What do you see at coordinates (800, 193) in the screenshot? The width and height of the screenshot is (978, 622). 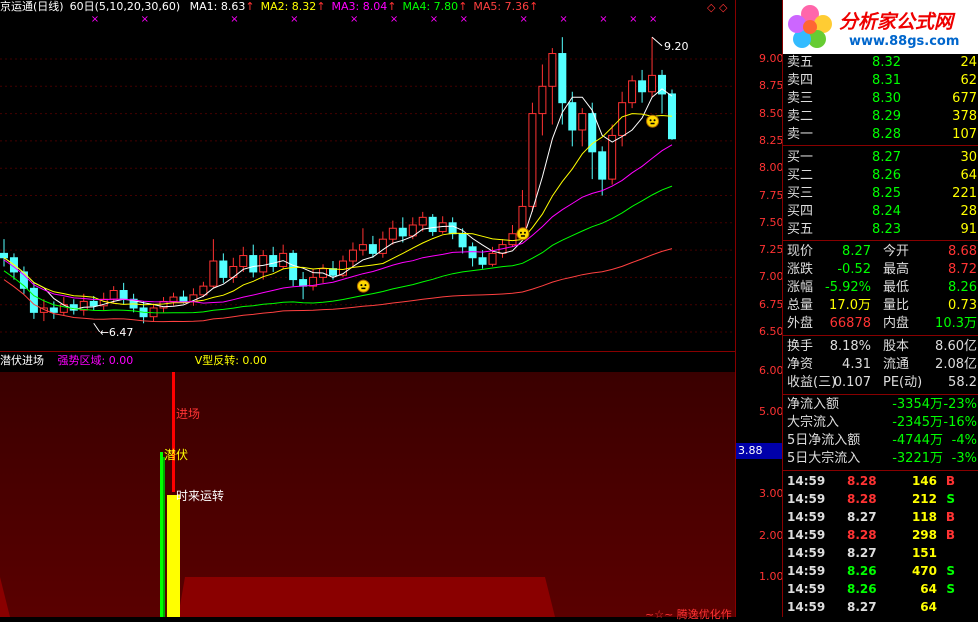 I see `orderbook-level: 买三` at bounding box center [800, 193].